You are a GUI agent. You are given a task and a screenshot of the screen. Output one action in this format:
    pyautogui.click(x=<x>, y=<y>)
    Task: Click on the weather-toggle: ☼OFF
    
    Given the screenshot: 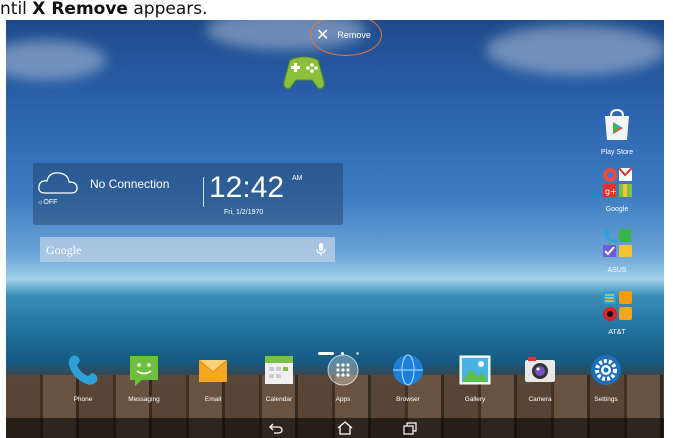 What is the action you would take?
    pyautogui.click(x=47, y=202)
    